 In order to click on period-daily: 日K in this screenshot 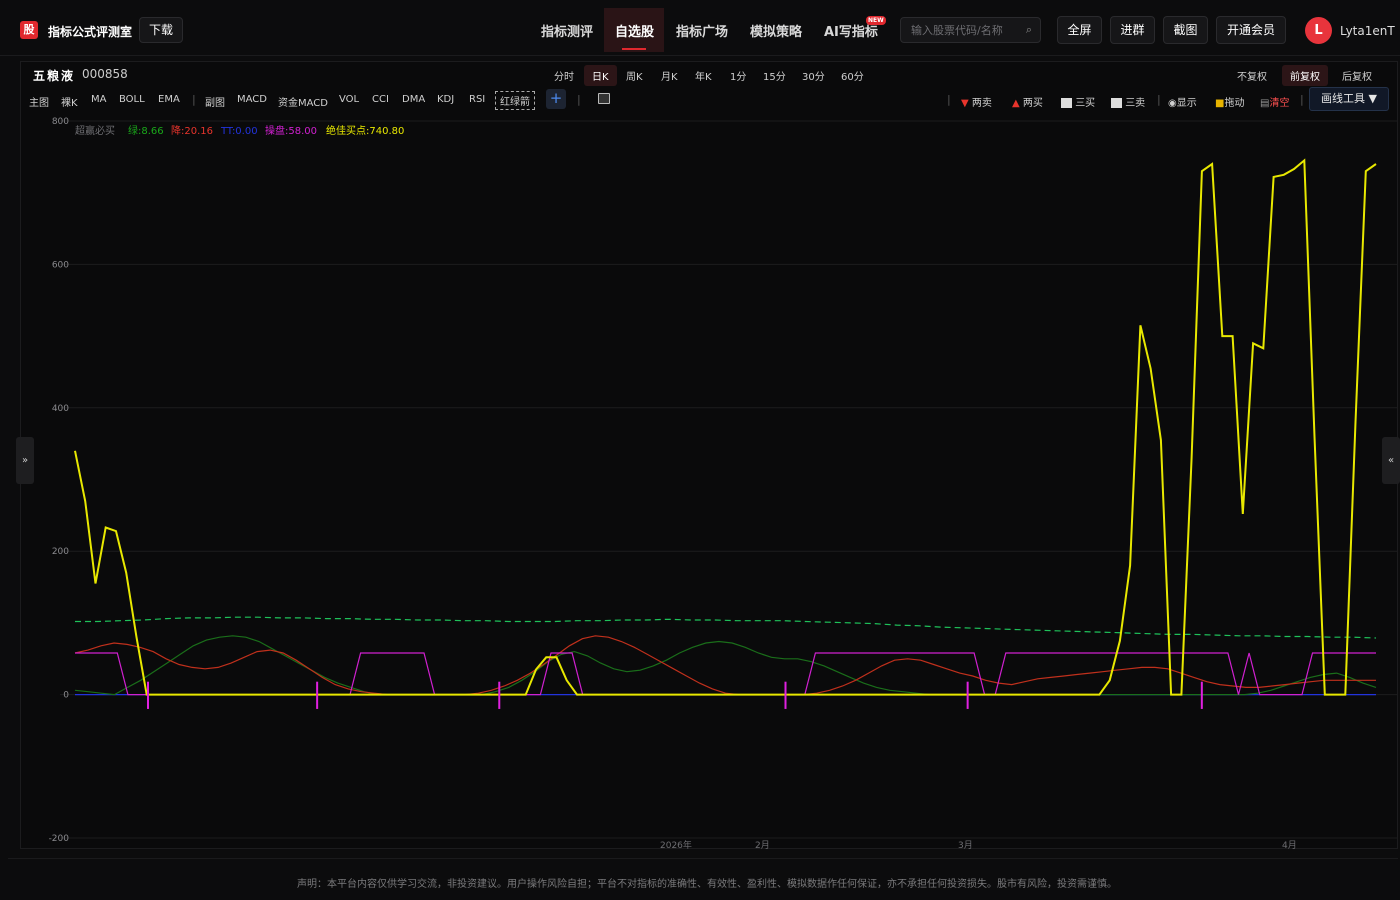, I will do `click(600, 75)`.